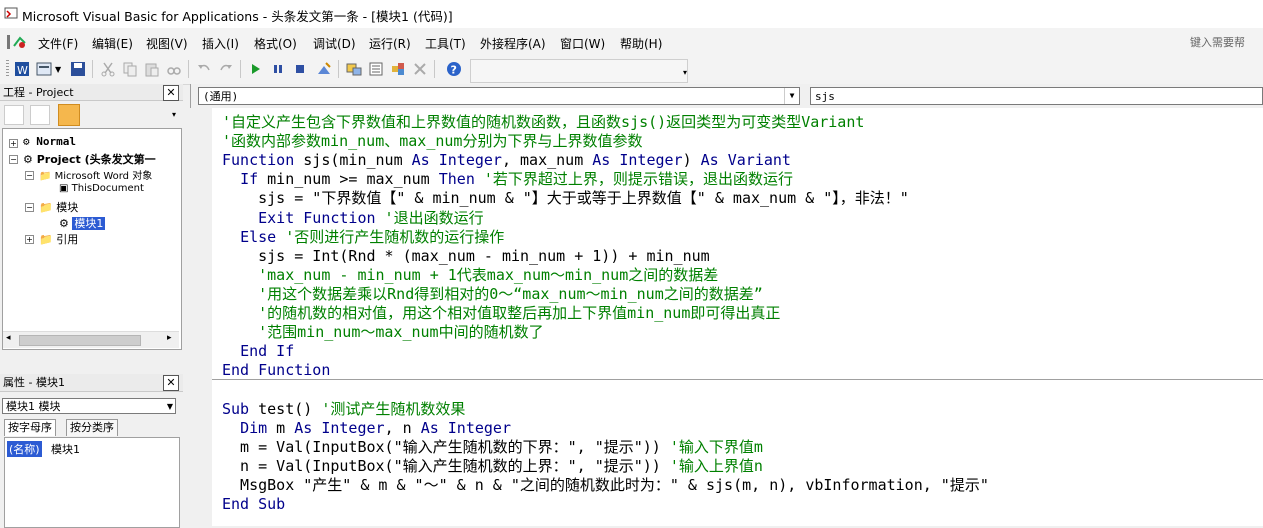 The height and width of the screenshot is (528, 1263). I want to click on help-search-input: 键入需要帮, so click(1217, 42).